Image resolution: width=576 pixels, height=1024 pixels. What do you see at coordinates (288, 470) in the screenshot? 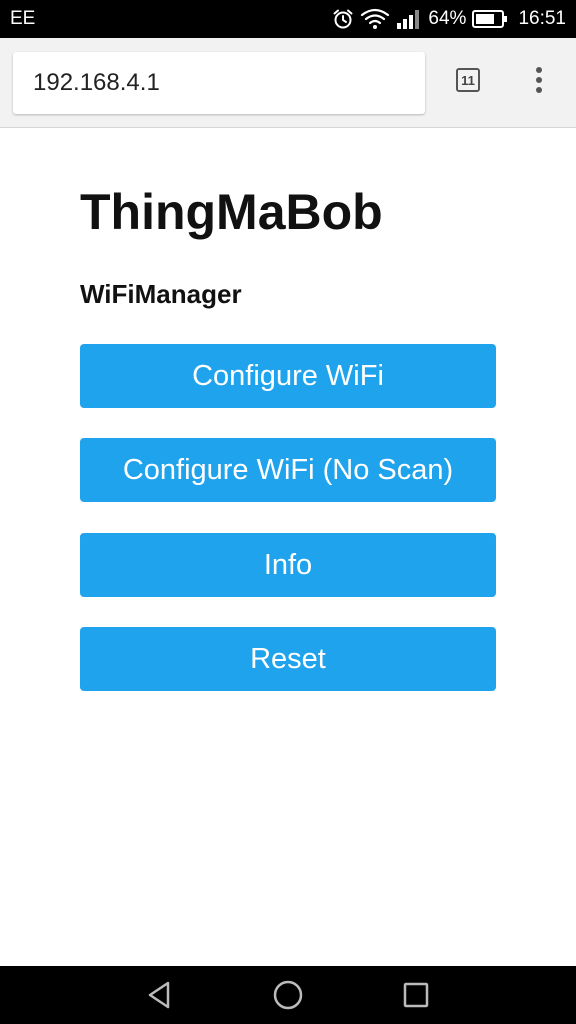
I see `configure-wifi-no-scan-button: Configure WiFi (No Scan)` at bounding box center [288, 470].